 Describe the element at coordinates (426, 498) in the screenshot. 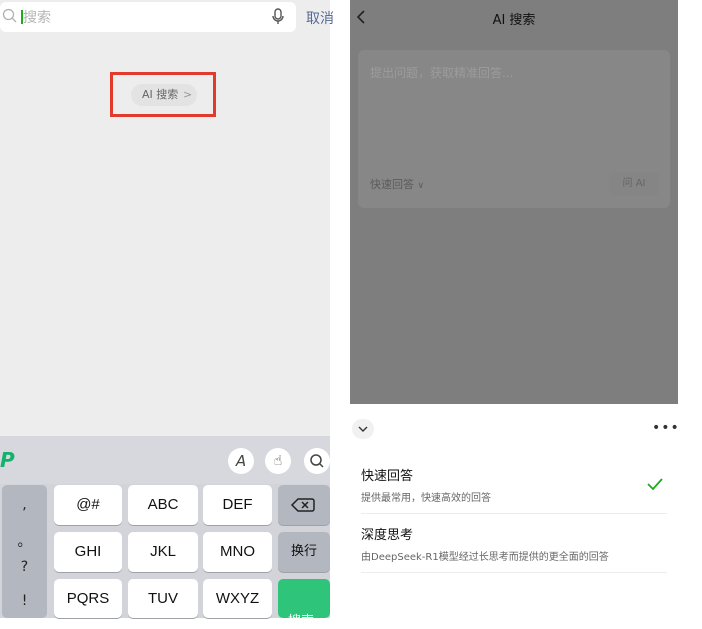

I see `option-fast-answer-desc: 提供最常用，快速高效的回答` at that location.